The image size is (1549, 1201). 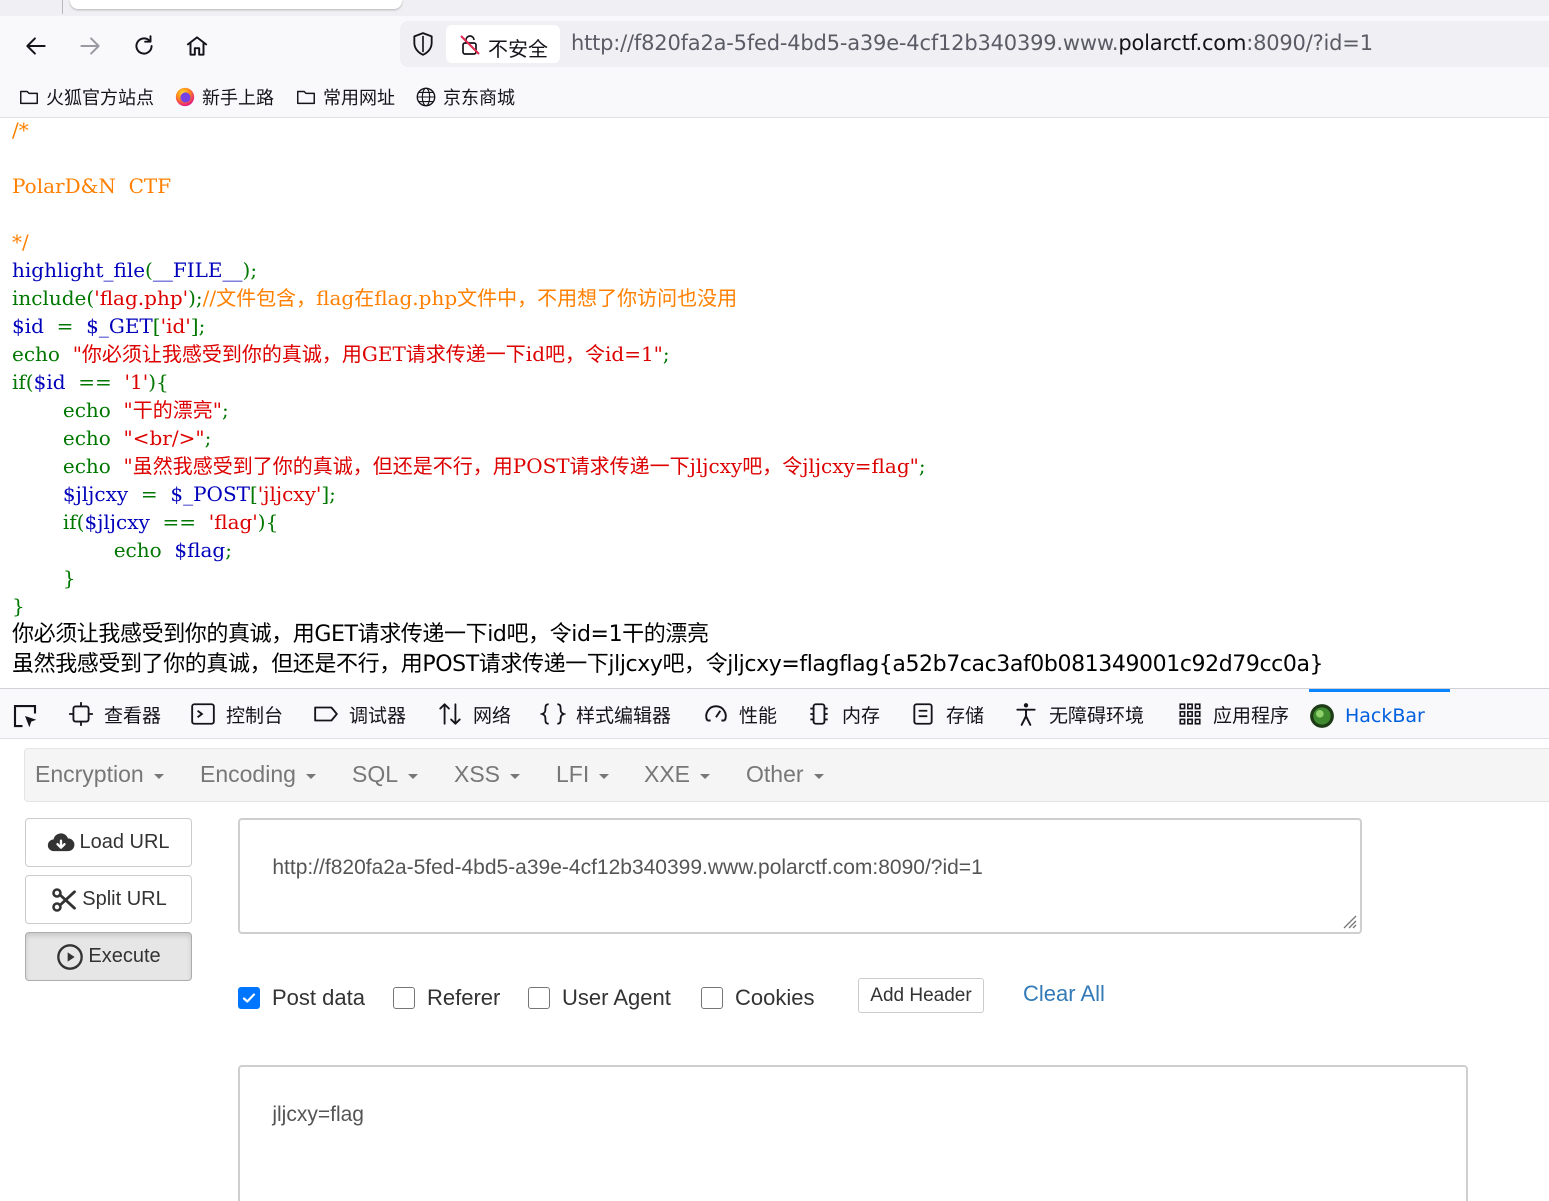 I want to click on code-token: ){, so click(x=158, y=382).